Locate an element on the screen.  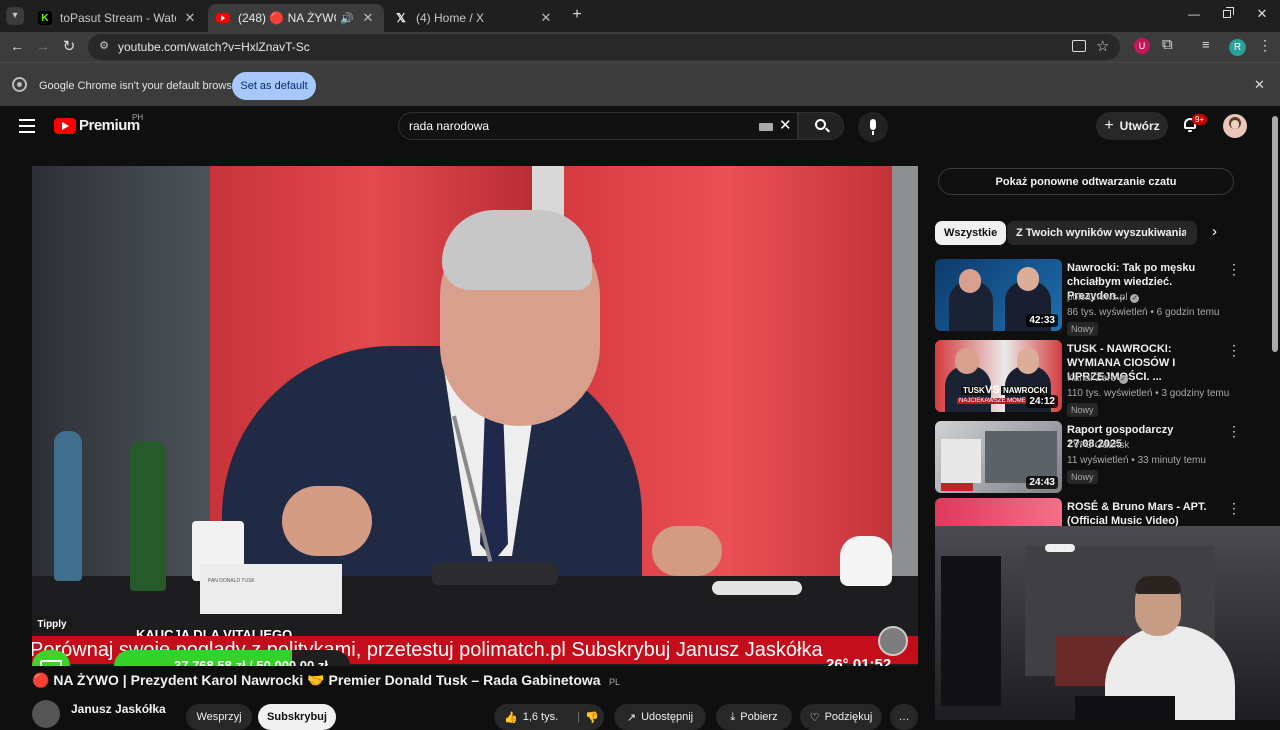
share-button: ↗ Udostępnij is located at coordinates (660, 717).